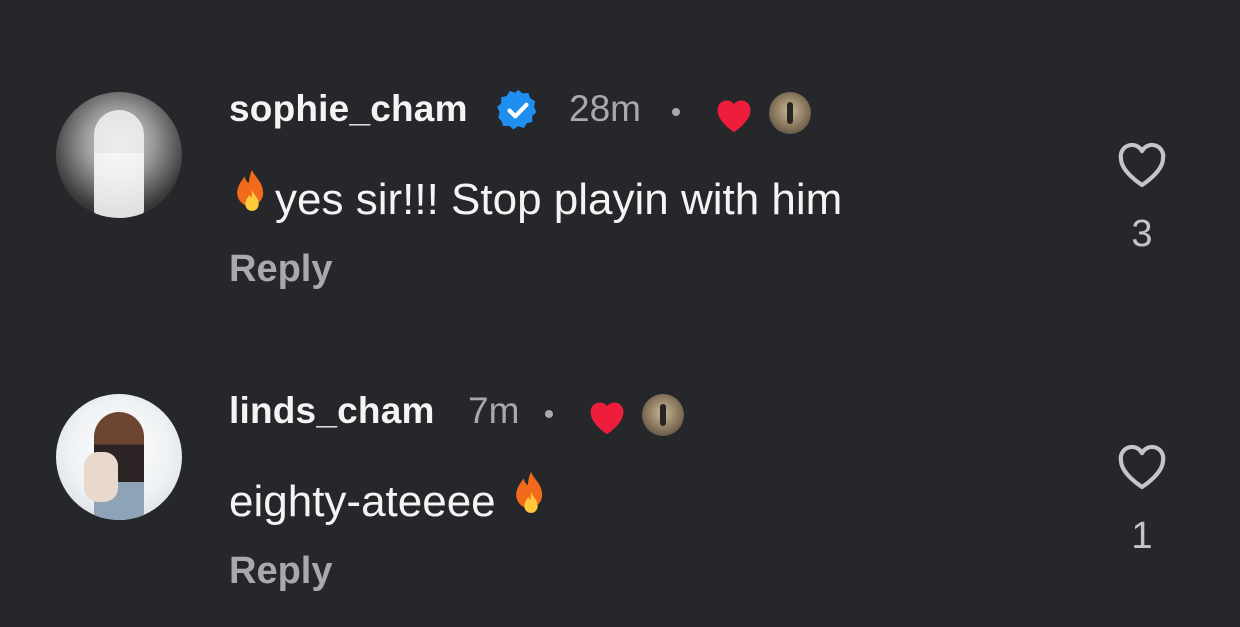 Image resolution: width=1240 pixels, height=627 pixels. I want to click on comment-username: linds_cham, so click(332, 411).